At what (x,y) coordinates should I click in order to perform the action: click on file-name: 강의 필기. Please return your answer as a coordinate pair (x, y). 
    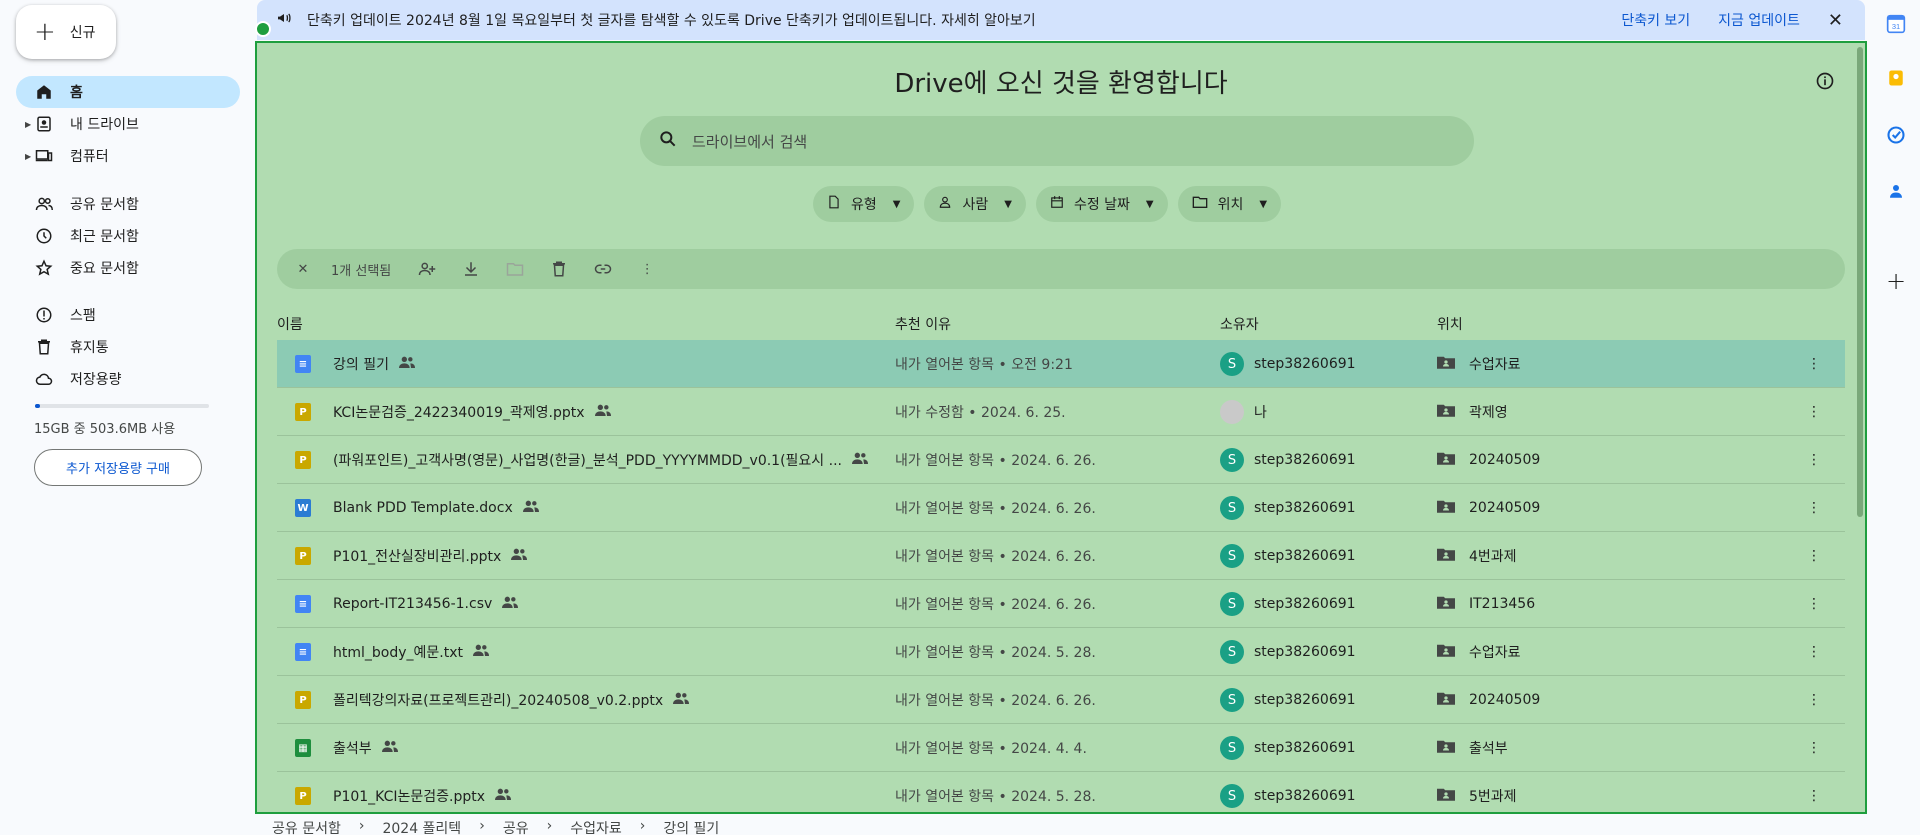
    Looking at the image, I should click on (361, 364).